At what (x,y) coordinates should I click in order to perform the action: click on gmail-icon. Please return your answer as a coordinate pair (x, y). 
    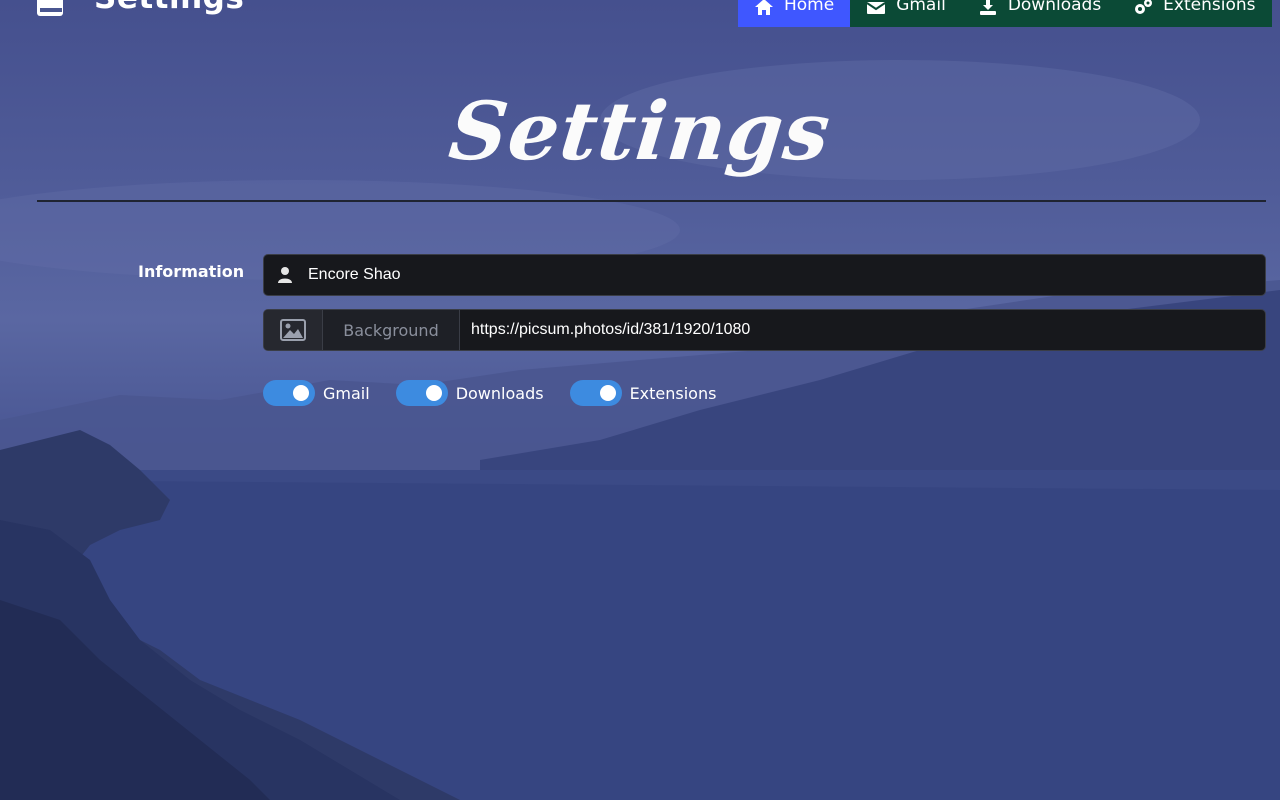
    Looking at the image, I should click on (876, 8).